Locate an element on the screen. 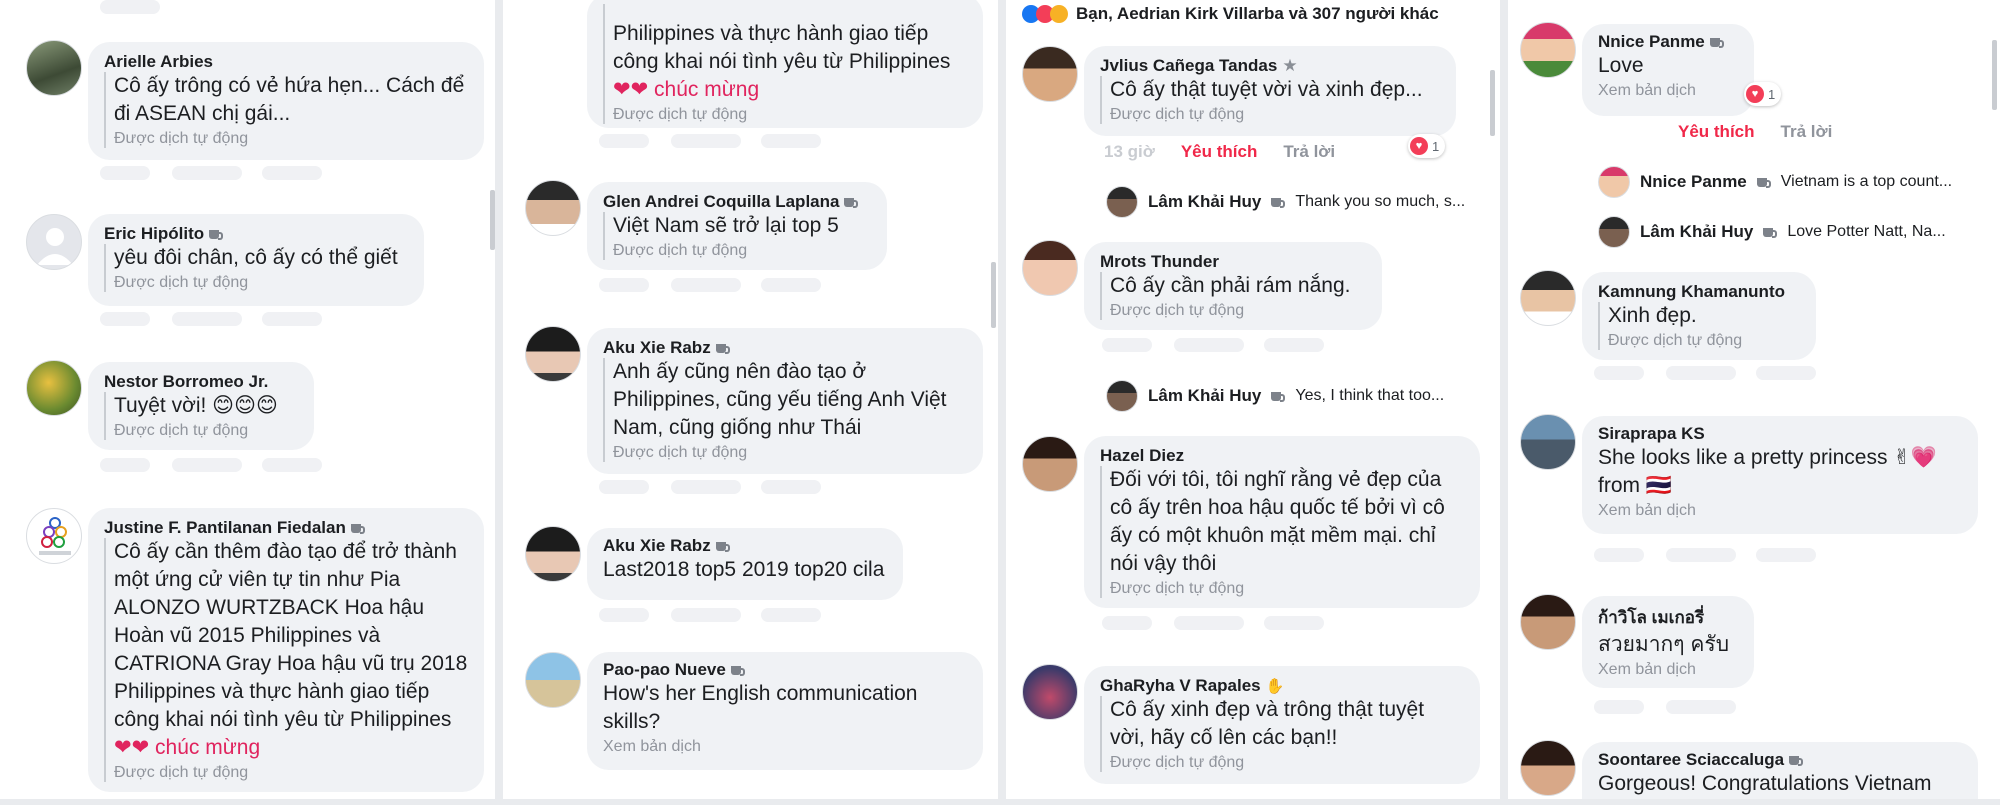 The image size is (2000, 805). commenter-name: Arielle Arbies is located at coordinates (286, 62).